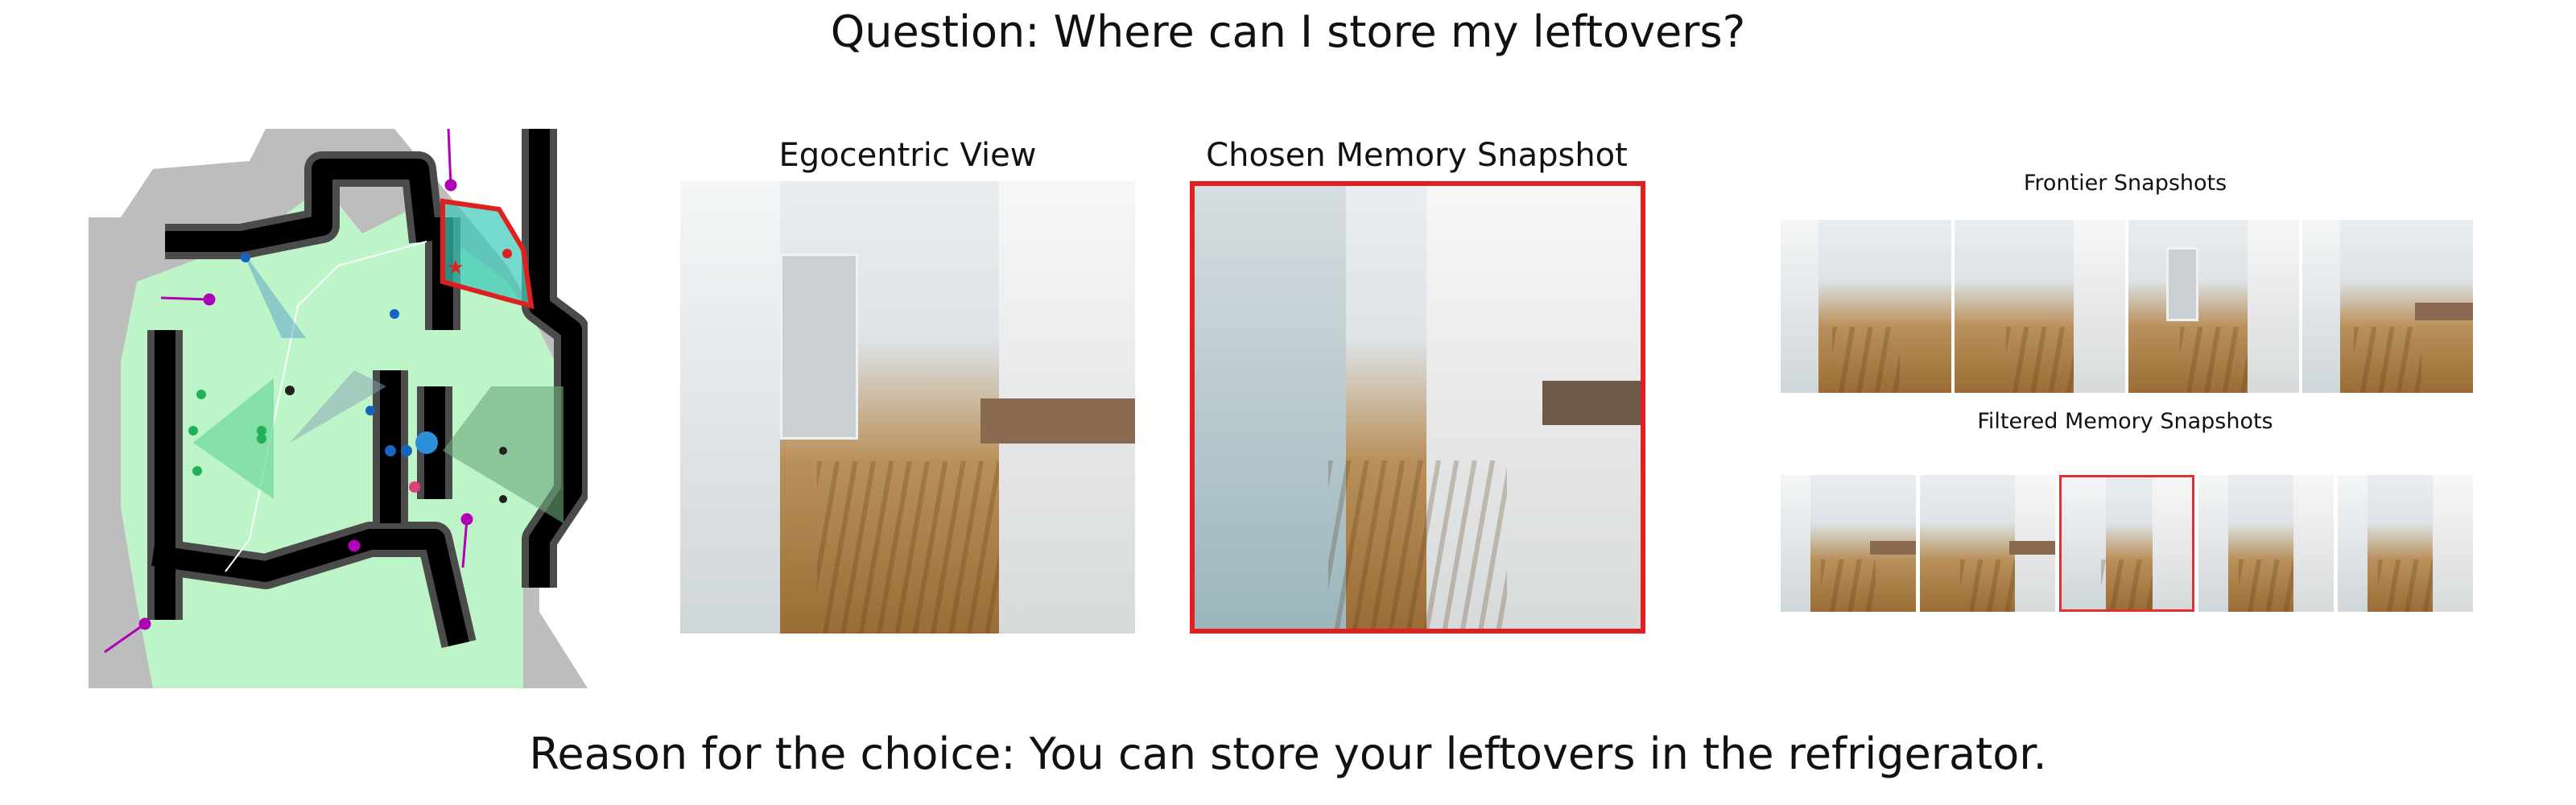  Describe the element at coordinates (1417, 407) in the screenshot. I see `chosen-memory-snapshot-image` at that location.